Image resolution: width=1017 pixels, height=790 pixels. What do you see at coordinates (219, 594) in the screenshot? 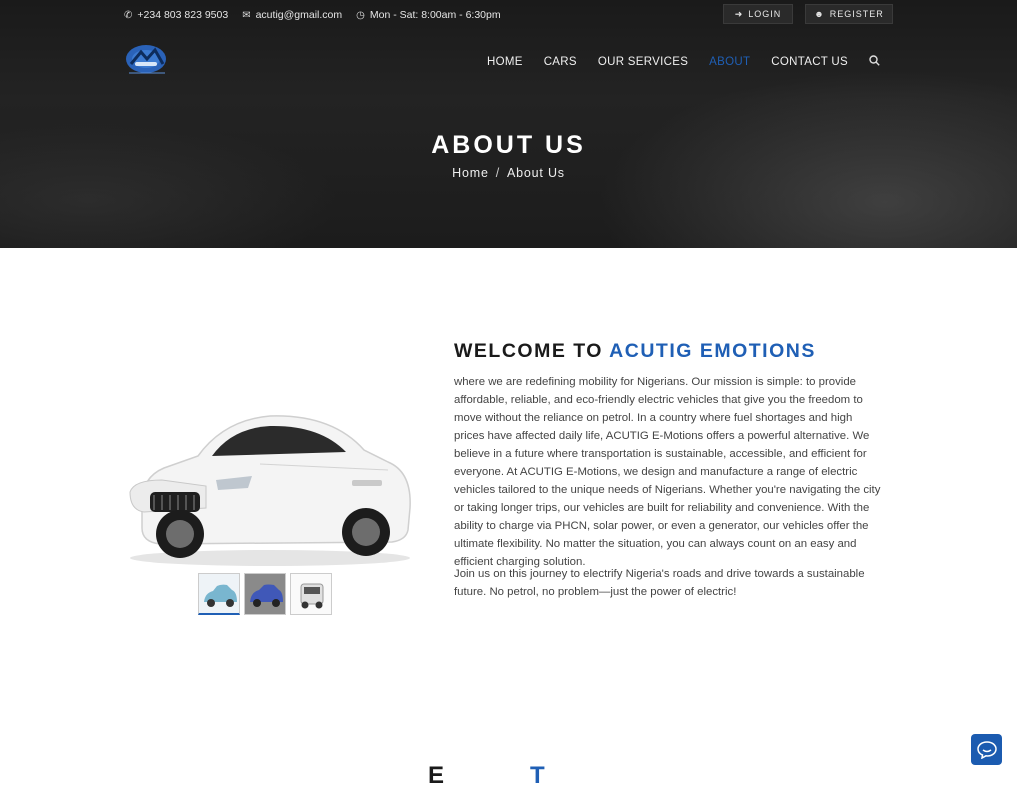
I see `thumbnail-blue-car` at bounding box center [219, 594].